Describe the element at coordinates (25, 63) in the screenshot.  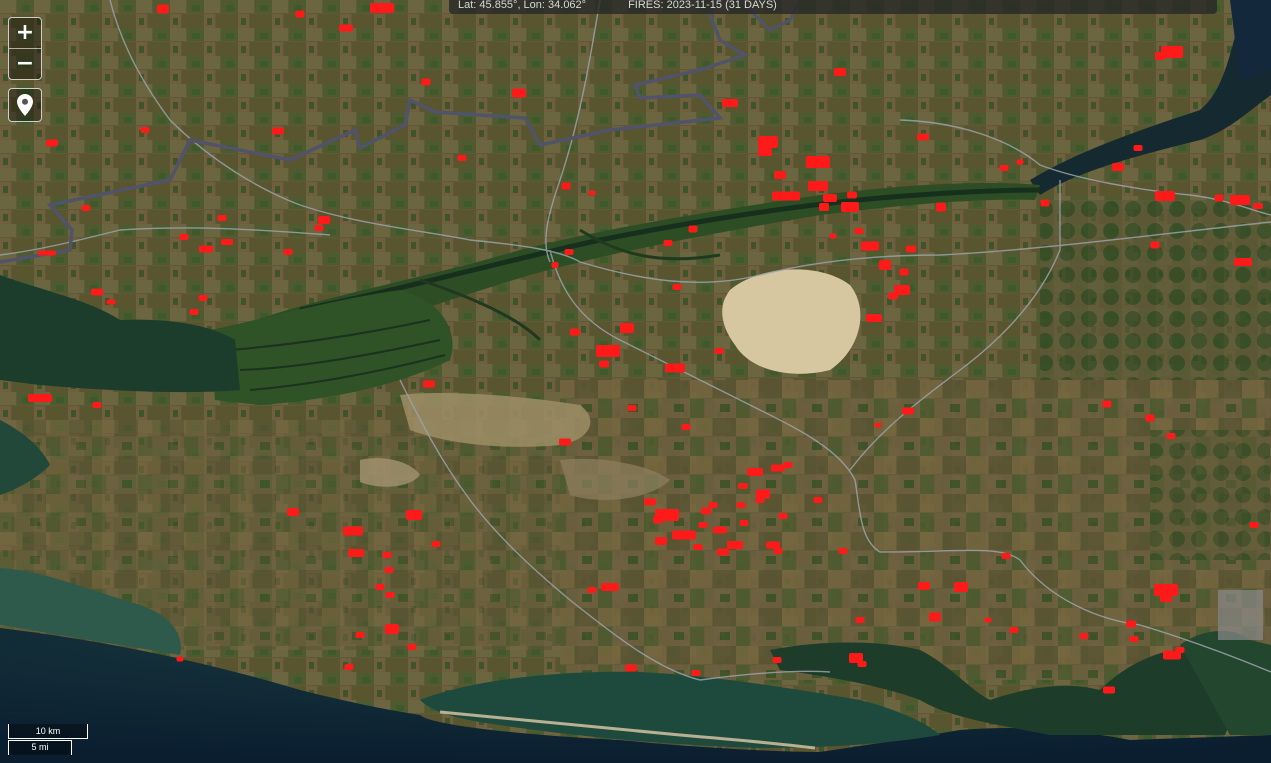
I see `zoom-out-button: −` at that location.